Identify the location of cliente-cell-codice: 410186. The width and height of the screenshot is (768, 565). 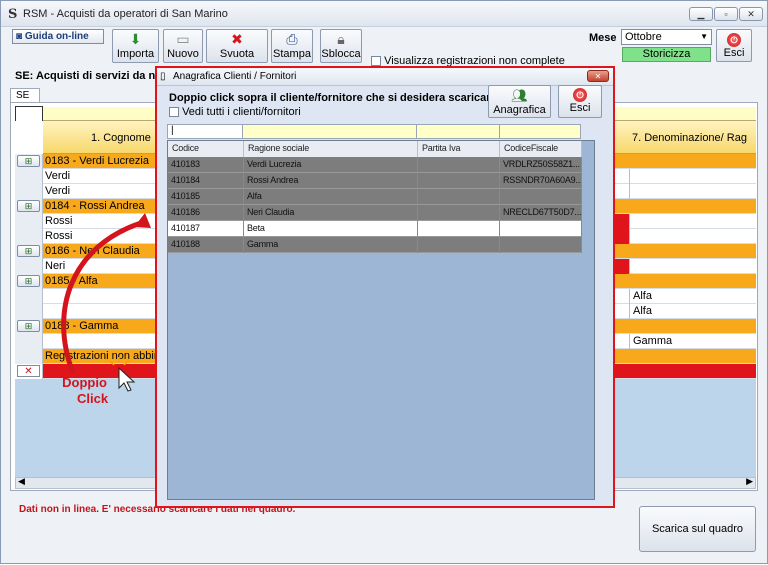
(206, 213).